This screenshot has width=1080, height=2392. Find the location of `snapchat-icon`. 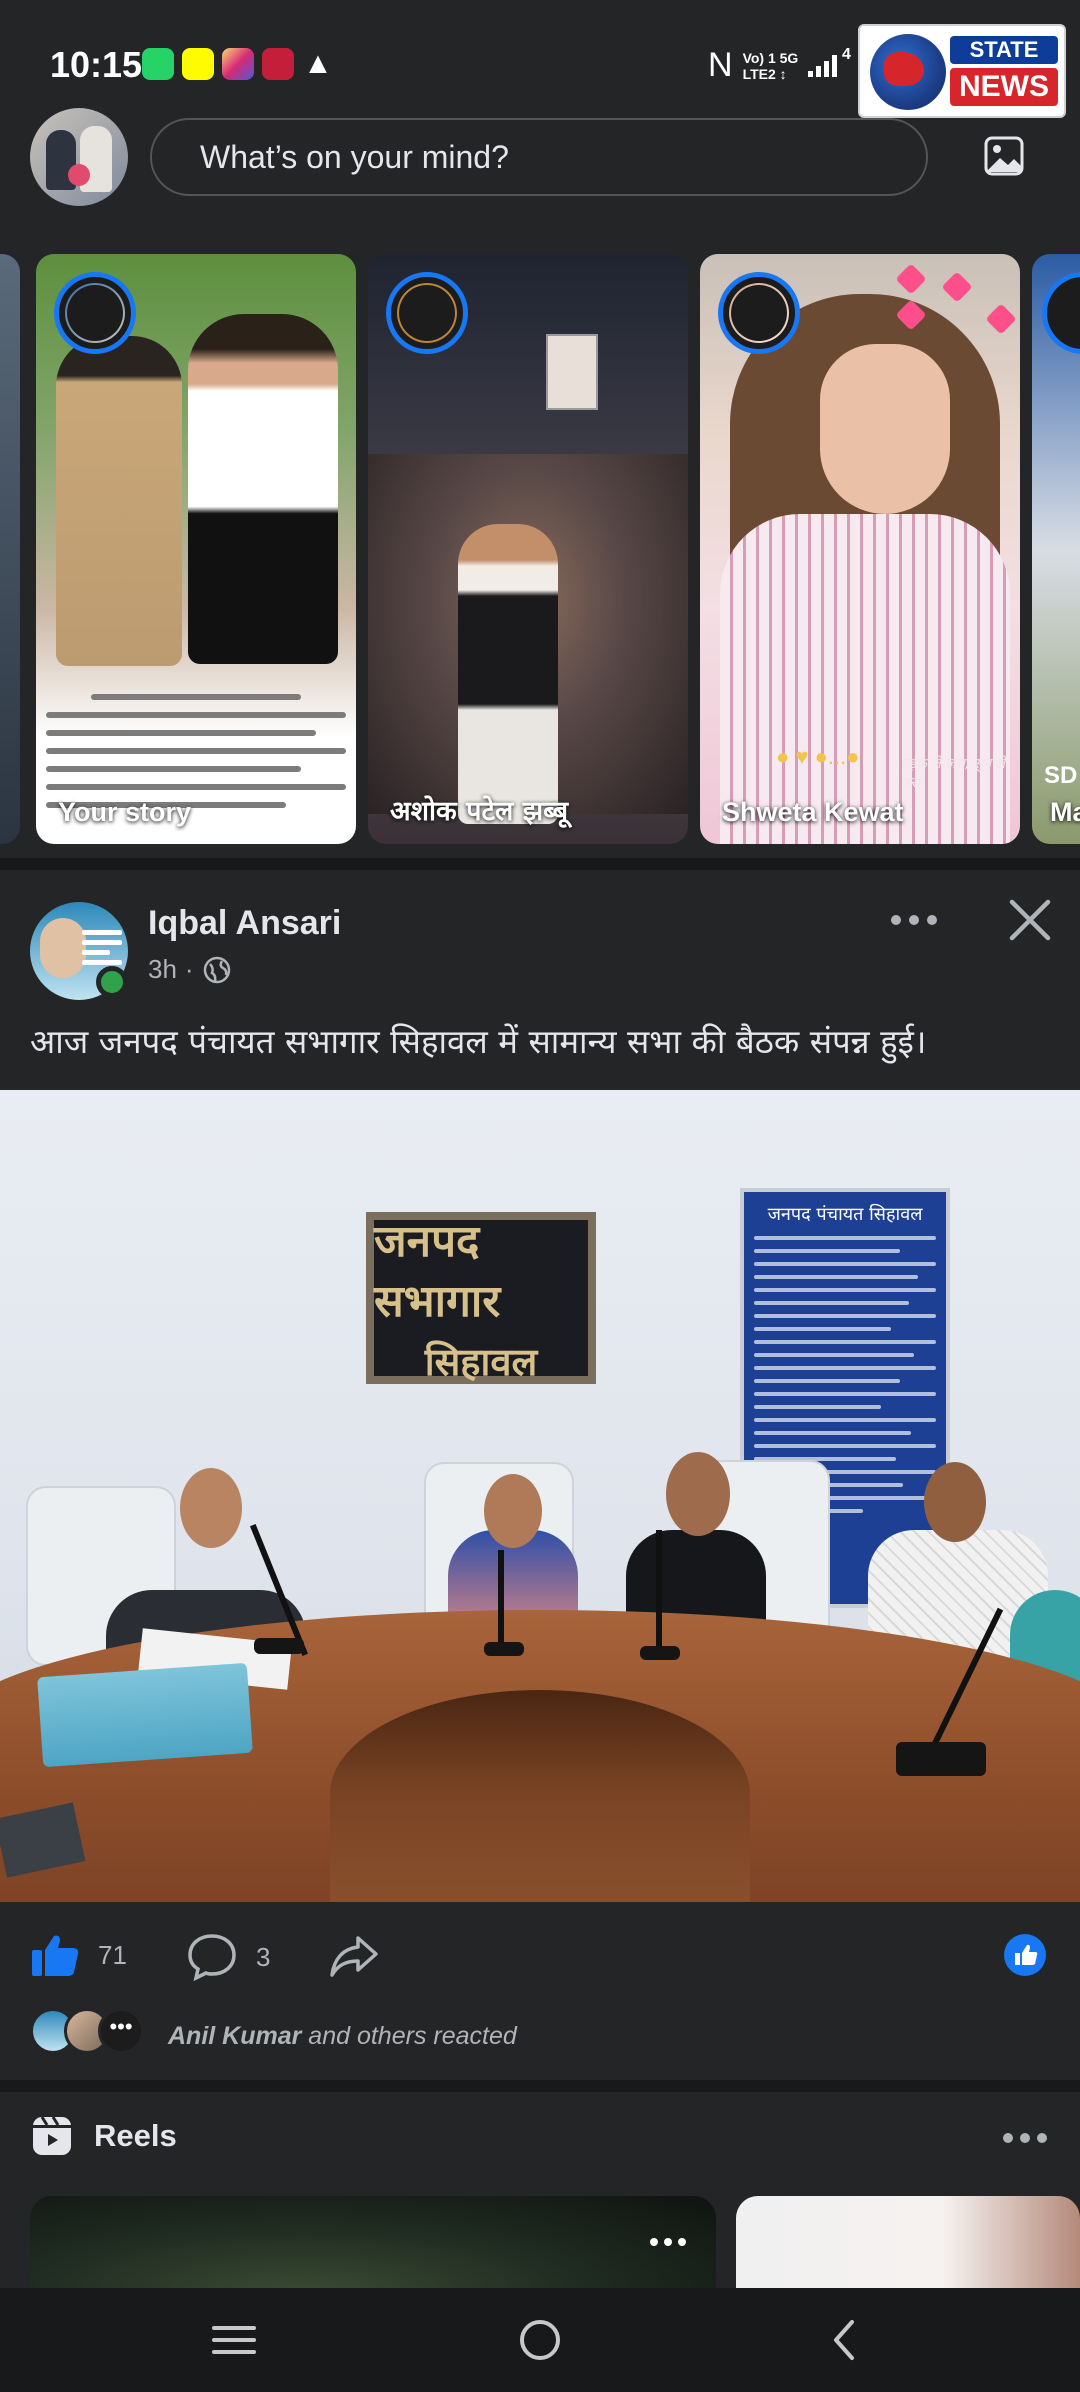

snapchat-icon is located at coordinates (198, 64).